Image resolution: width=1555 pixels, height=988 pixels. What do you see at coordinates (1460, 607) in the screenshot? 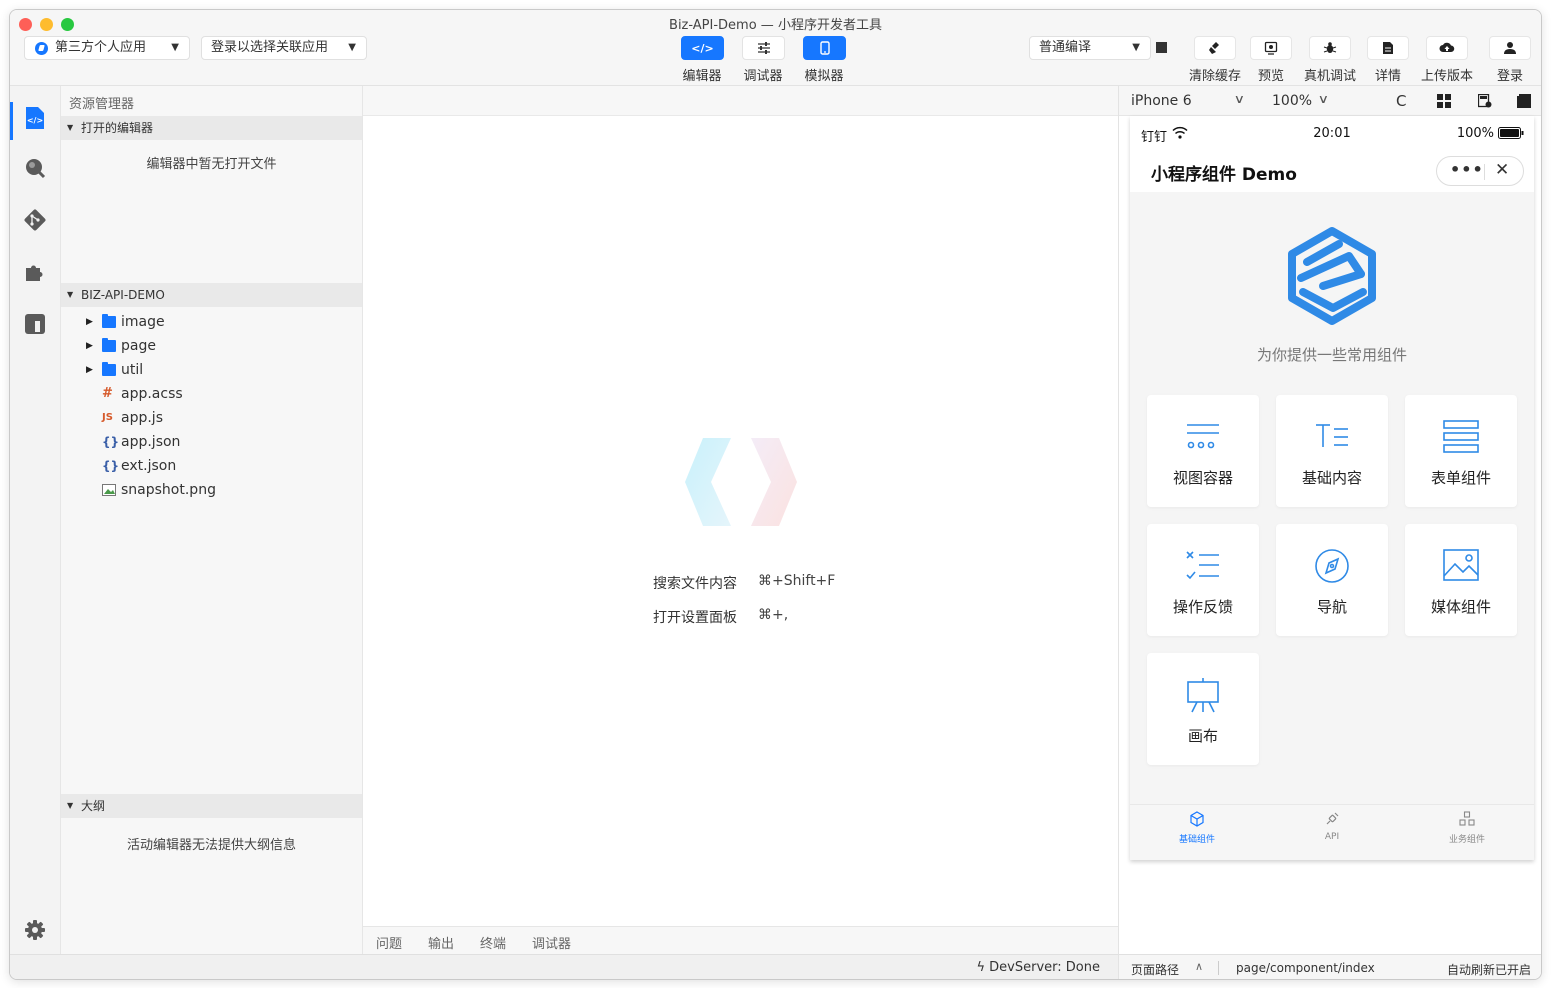
I see `card-label: 媒体组件` at bounding box center [1460, 607].